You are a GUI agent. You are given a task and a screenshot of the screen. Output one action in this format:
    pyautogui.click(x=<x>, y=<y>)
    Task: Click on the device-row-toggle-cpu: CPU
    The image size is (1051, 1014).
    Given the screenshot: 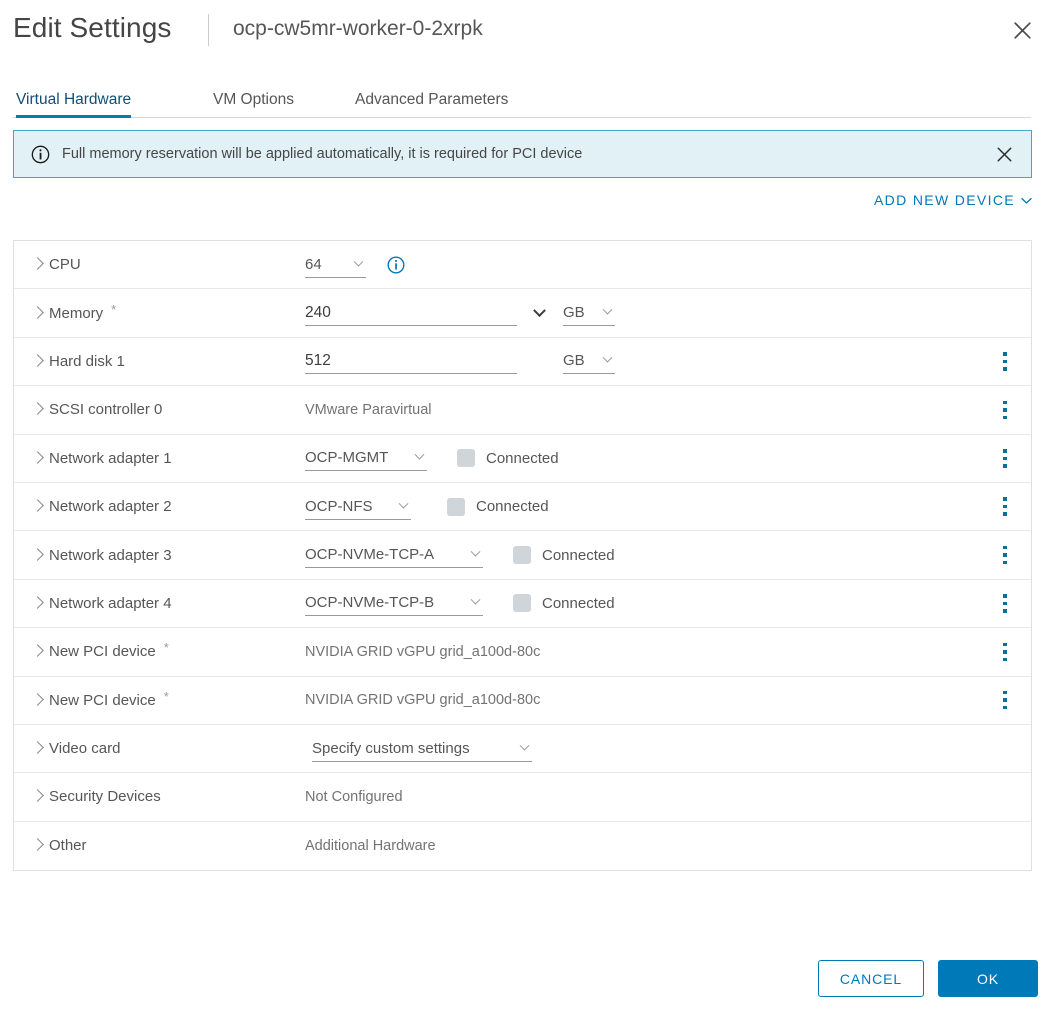 What is the action you would take?
    pyautogui.click(x=56, y=264)
    